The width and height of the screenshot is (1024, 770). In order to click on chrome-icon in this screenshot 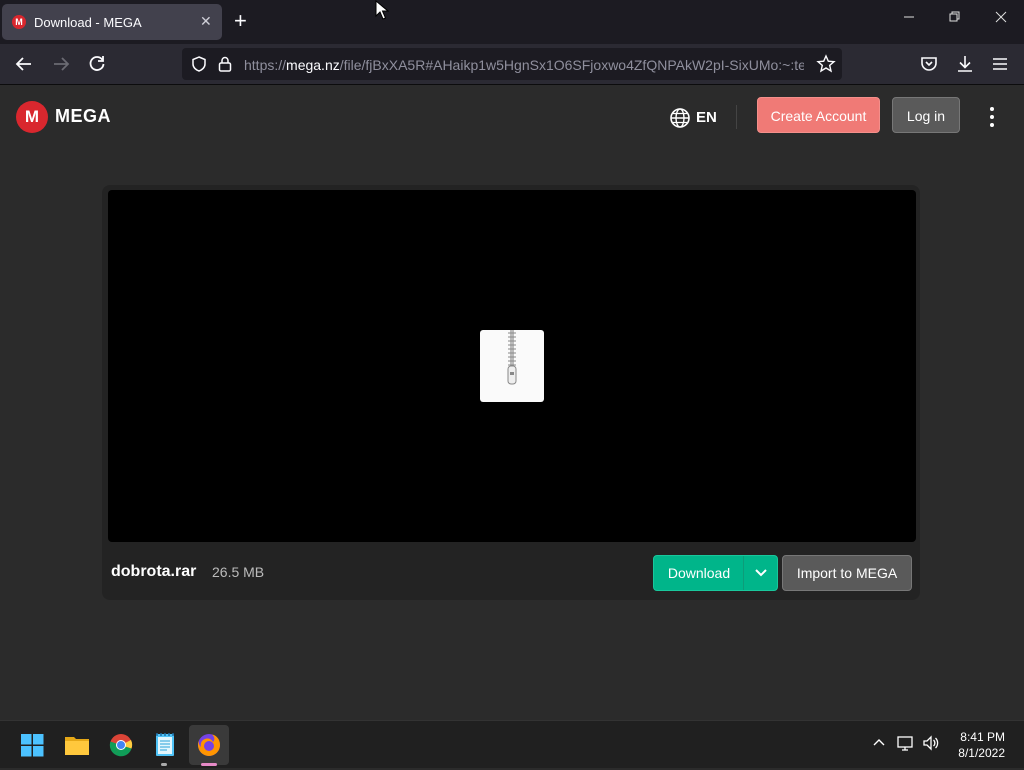, I will do `click(121, 745)`.